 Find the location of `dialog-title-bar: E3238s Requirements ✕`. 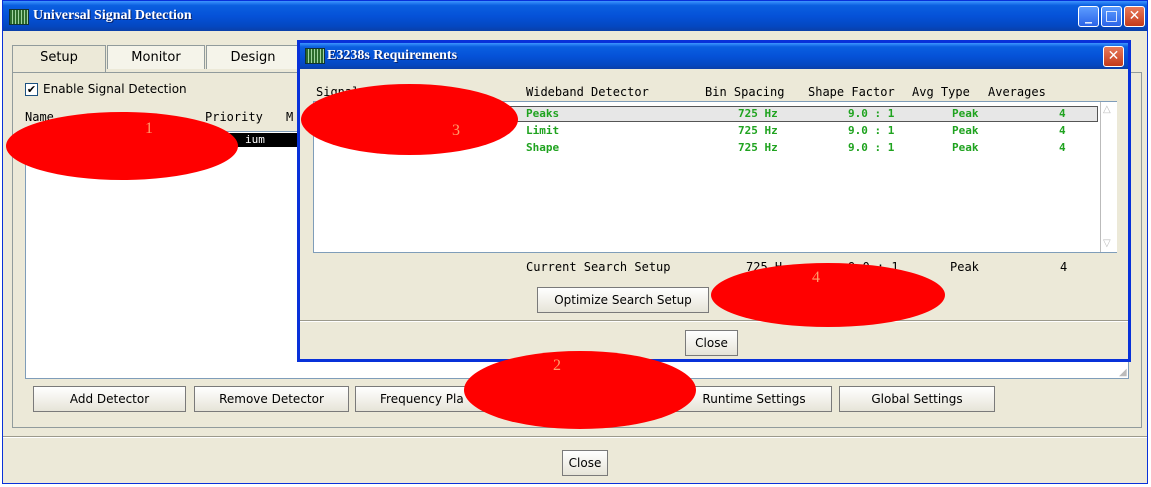

dialog-title-bar: E3238s Requirements ✕ is located at coordinates (714, 56).